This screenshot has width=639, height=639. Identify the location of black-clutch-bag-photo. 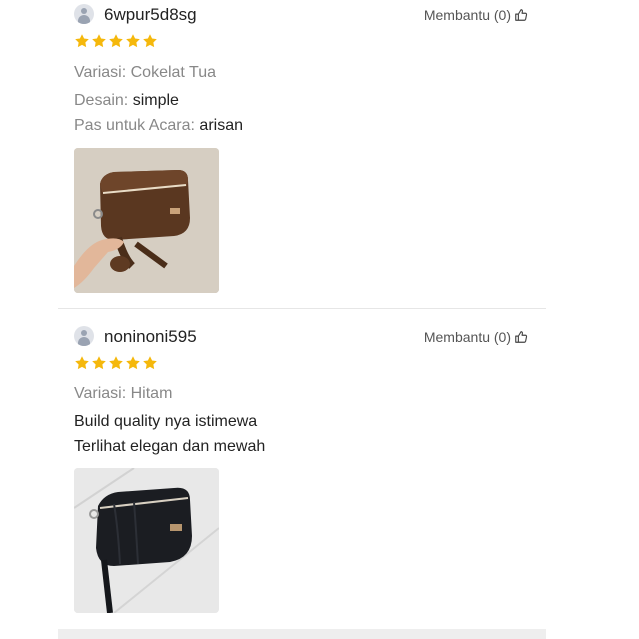
(146, 540).